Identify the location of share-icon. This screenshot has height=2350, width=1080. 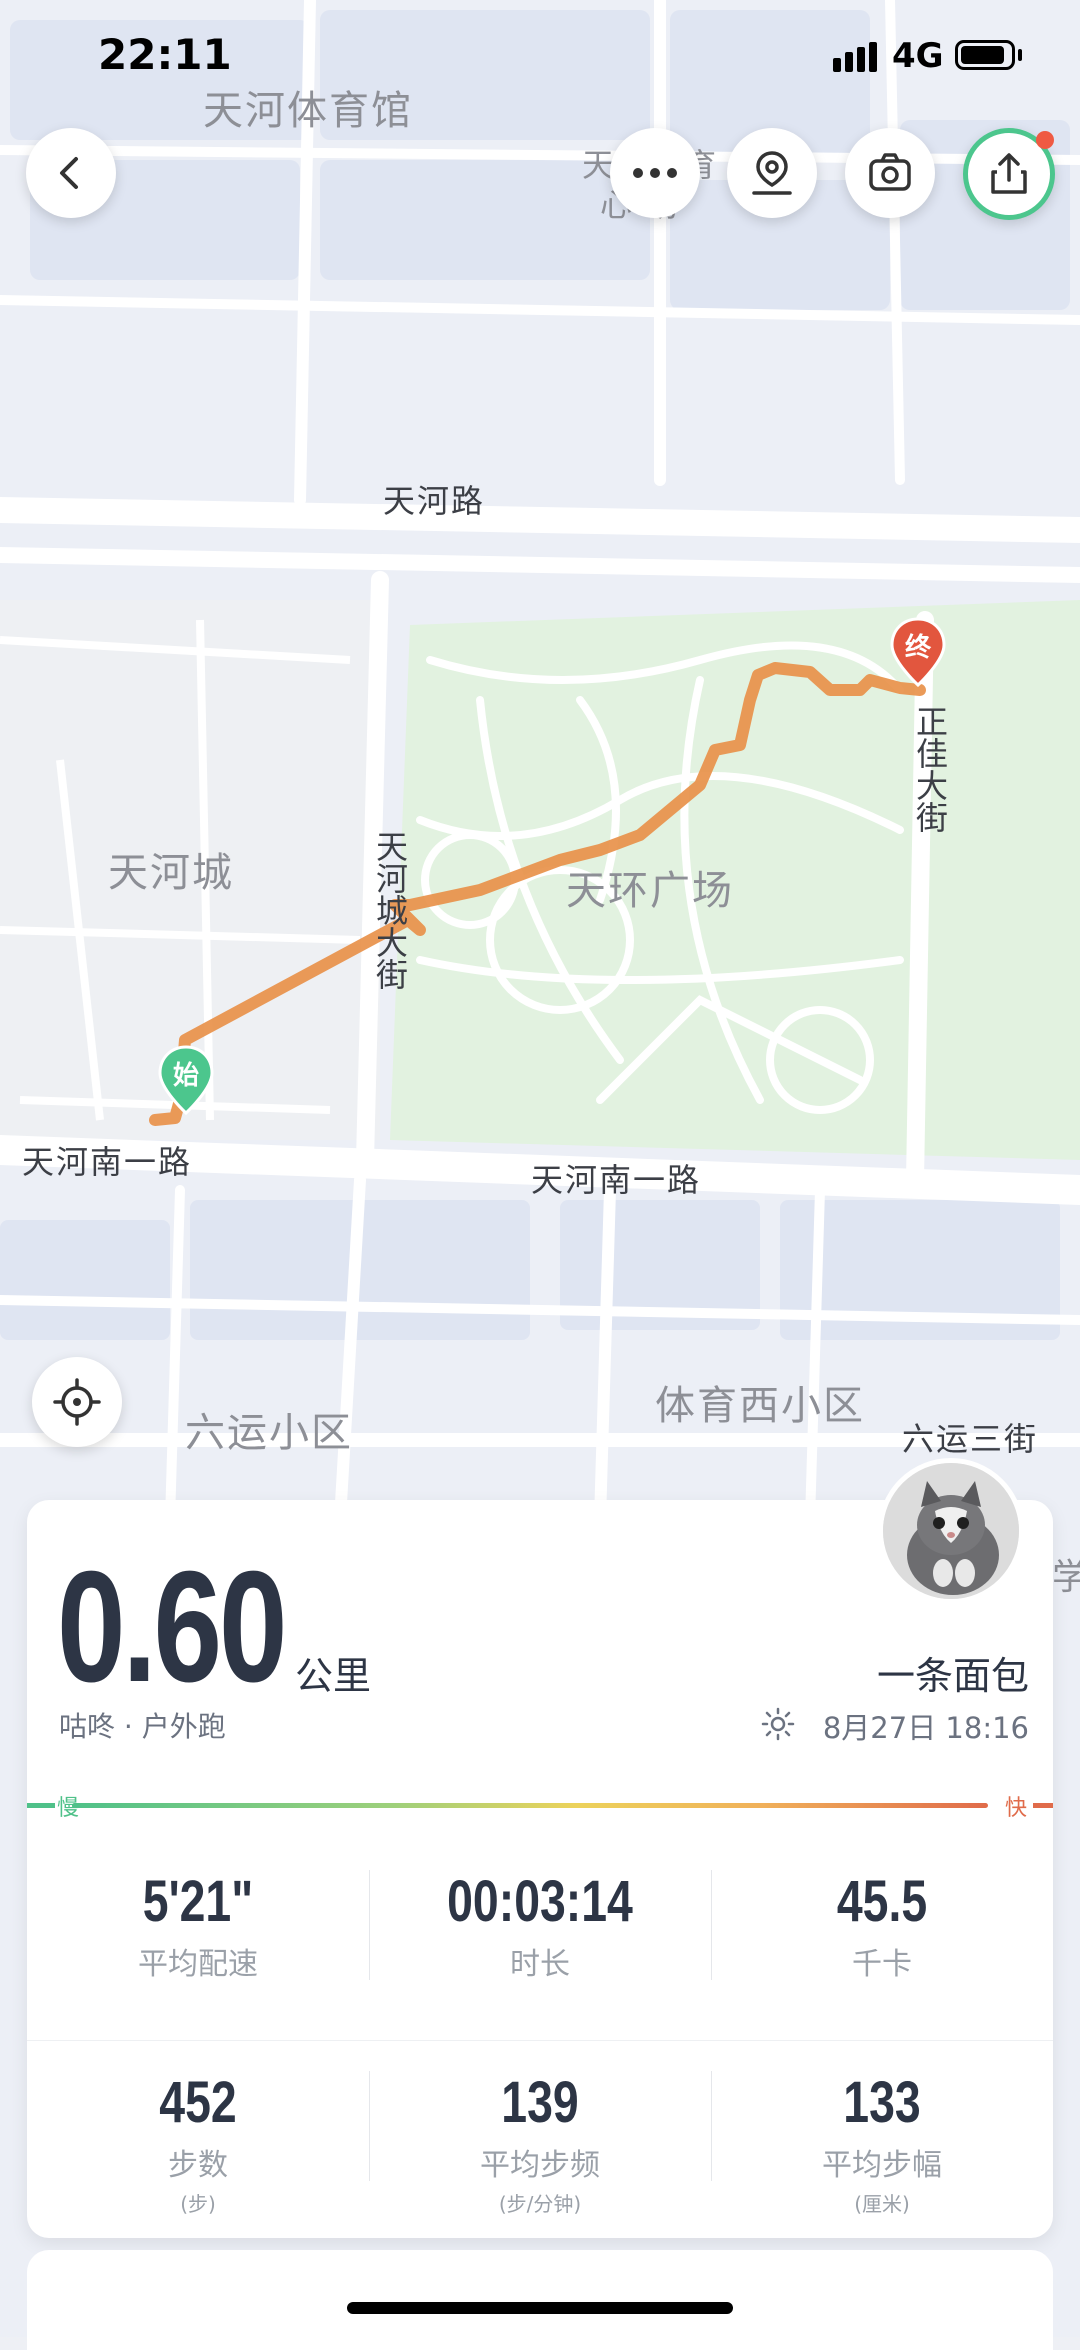
(1009, 173).